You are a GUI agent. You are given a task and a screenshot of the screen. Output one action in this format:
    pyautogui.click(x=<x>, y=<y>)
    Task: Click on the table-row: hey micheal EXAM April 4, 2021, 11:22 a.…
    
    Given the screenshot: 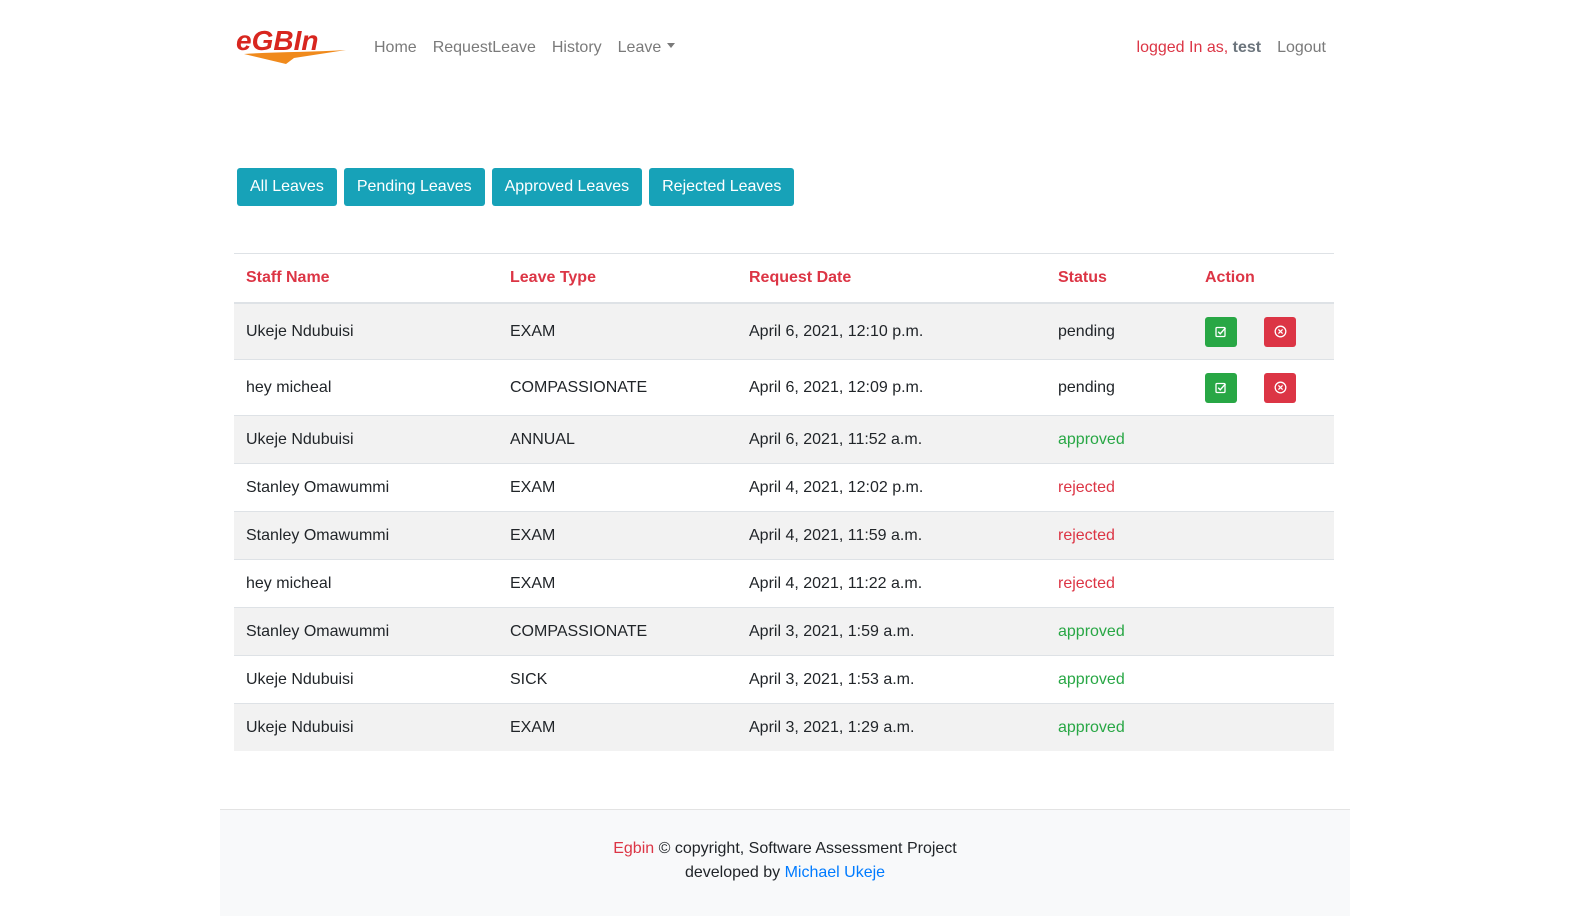 What is the action you would take?
    pyautogui.click(x=784, y=583)
    